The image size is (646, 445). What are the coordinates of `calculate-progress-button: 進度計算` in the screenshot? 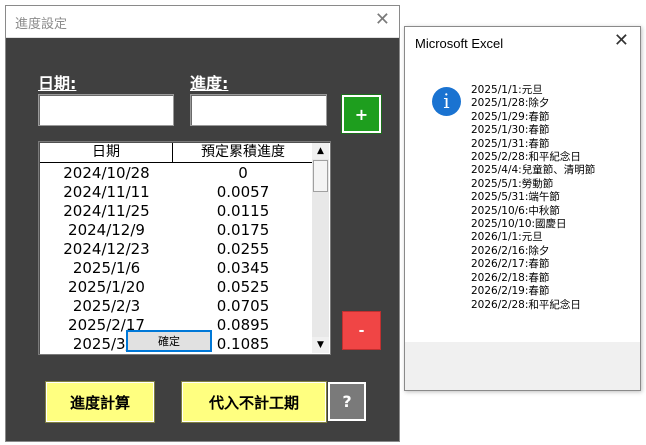 It's located at (100, 402).